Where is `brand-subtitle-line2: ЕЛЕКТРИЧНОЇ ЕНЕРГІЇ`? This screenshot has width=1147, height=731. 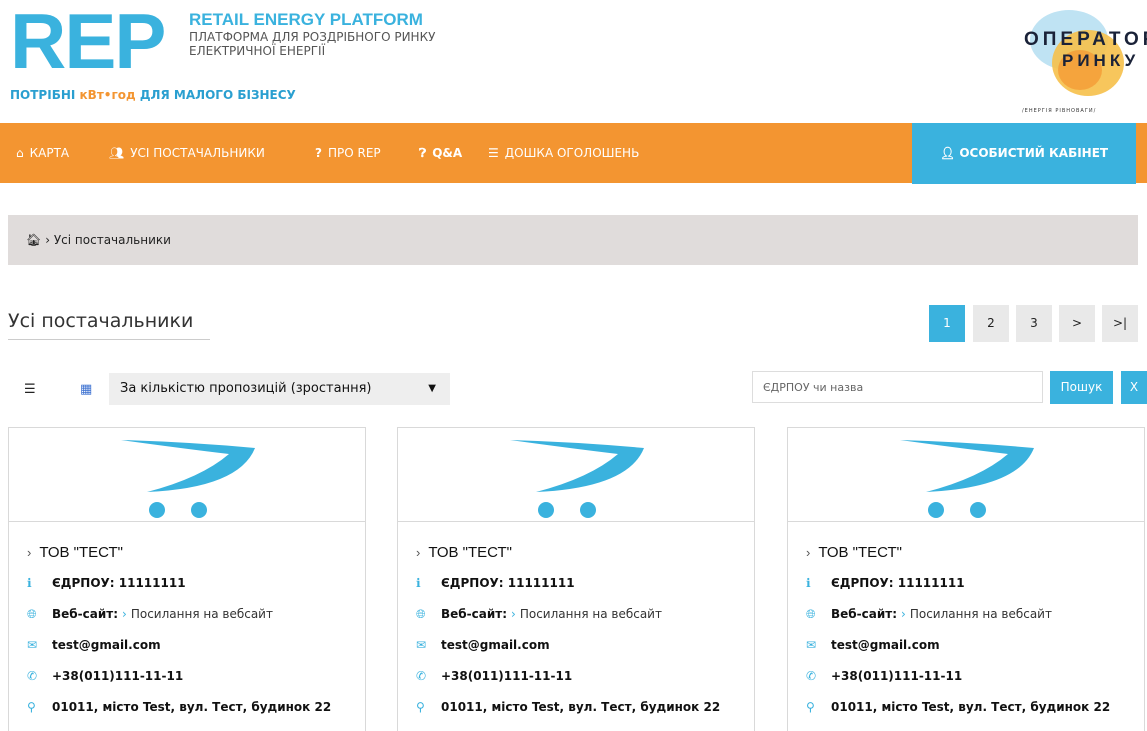
brand-subtitle-line2: ЕЛЕКТРИЧНОЇ ЕНЕРГІЇ is located at coordinates (257, 51).